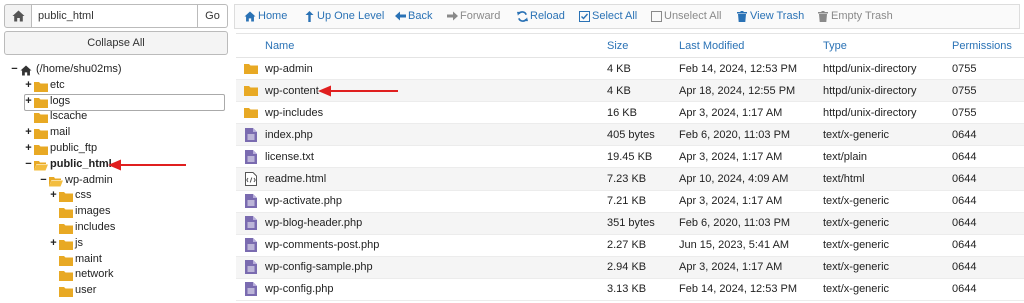  Describe the element at coordinates (60, 100) in the screenshot. I see `tree-item-label: logs` at that location.